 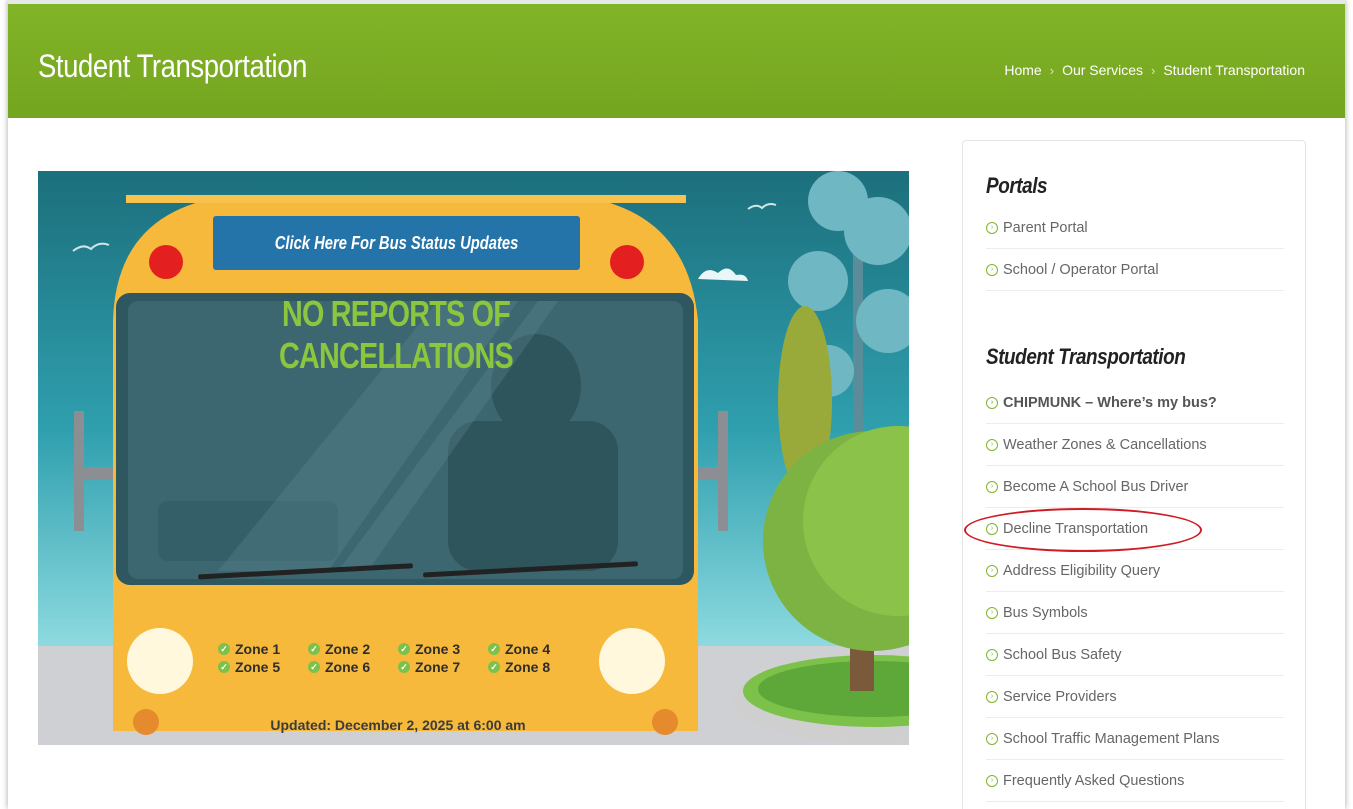 I want to click on bus-status-updates-label: Click Here For Bus Status Updates, so click(x=396, y=242).